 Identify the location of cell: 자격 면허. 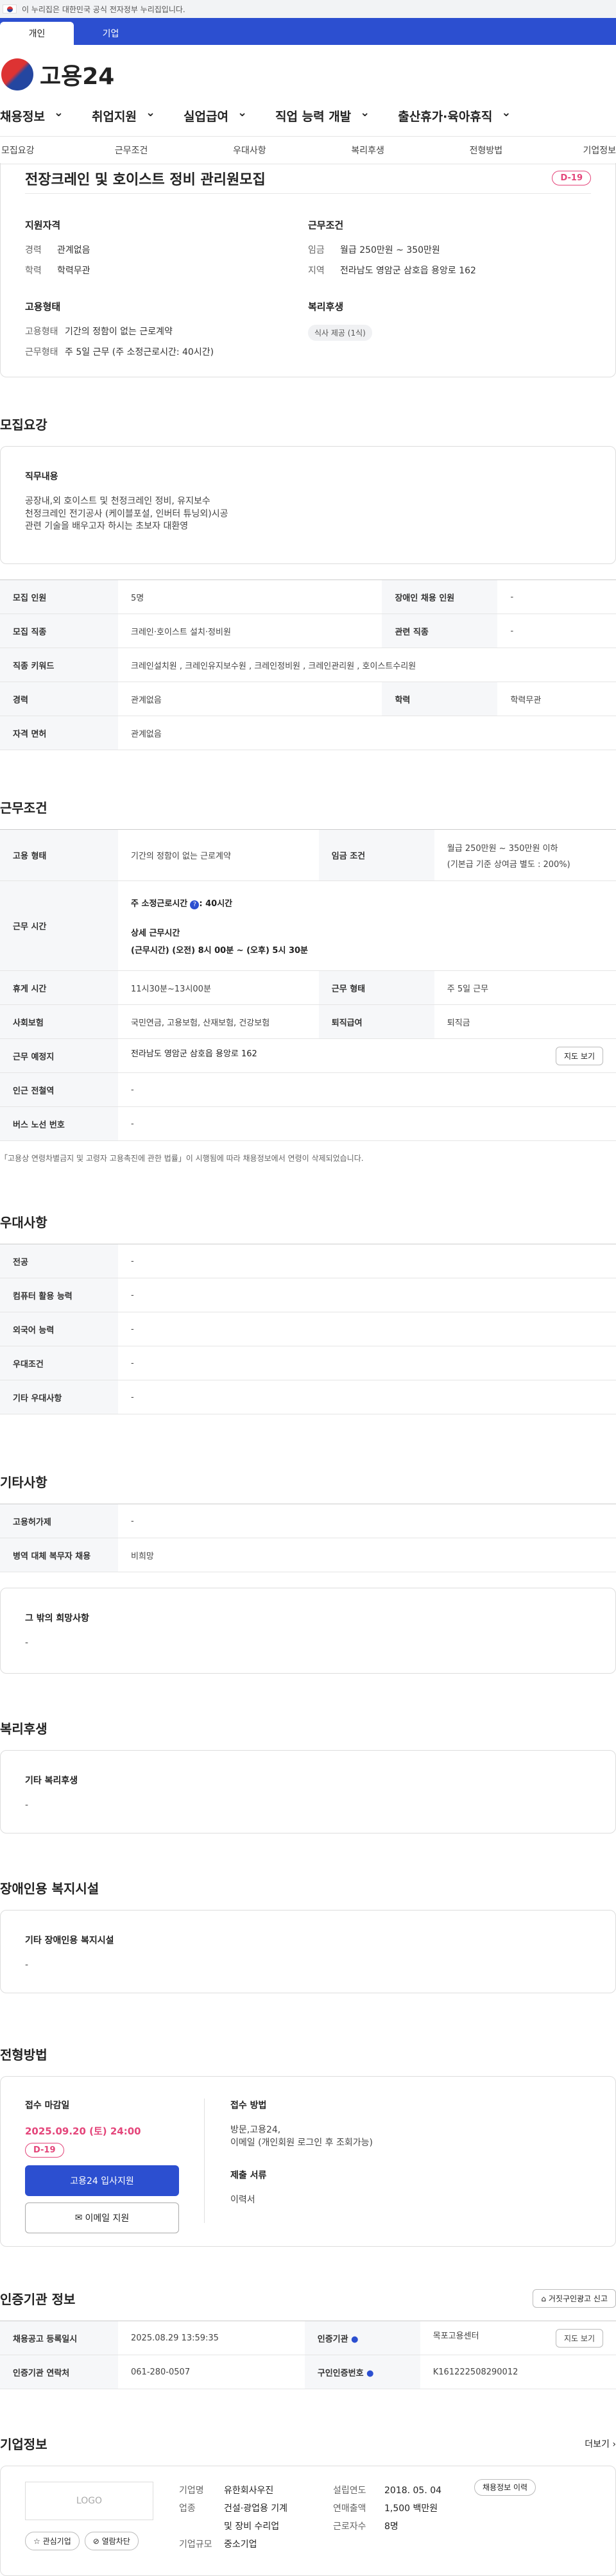
(59, 733).